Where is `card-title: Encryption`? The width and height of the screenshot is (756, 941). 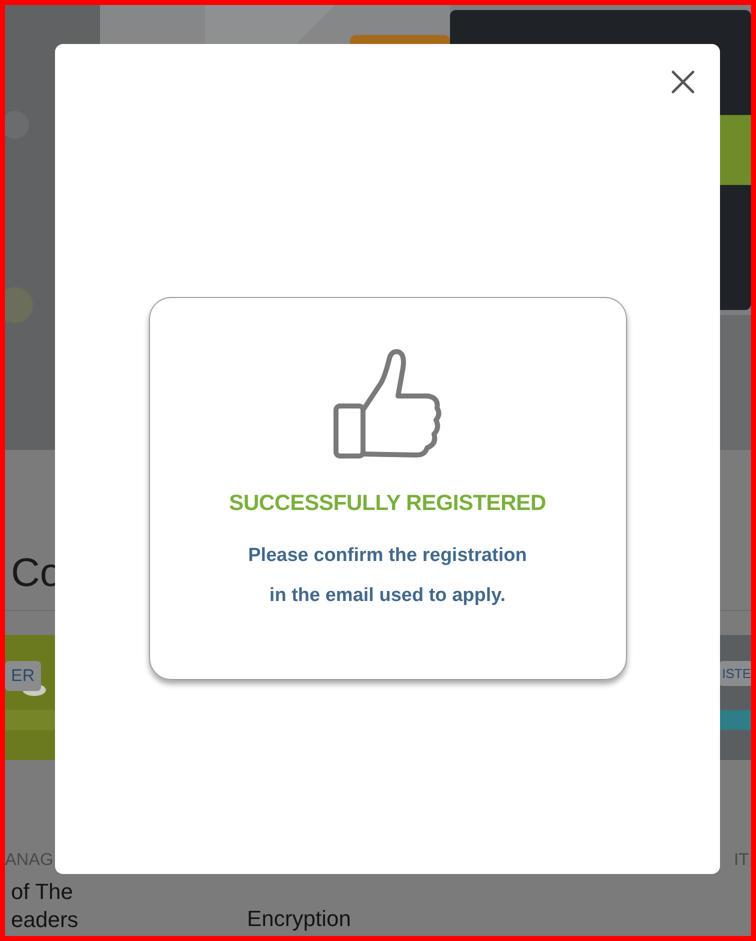
card-title: Encryption is located at coordinates (299, 919).